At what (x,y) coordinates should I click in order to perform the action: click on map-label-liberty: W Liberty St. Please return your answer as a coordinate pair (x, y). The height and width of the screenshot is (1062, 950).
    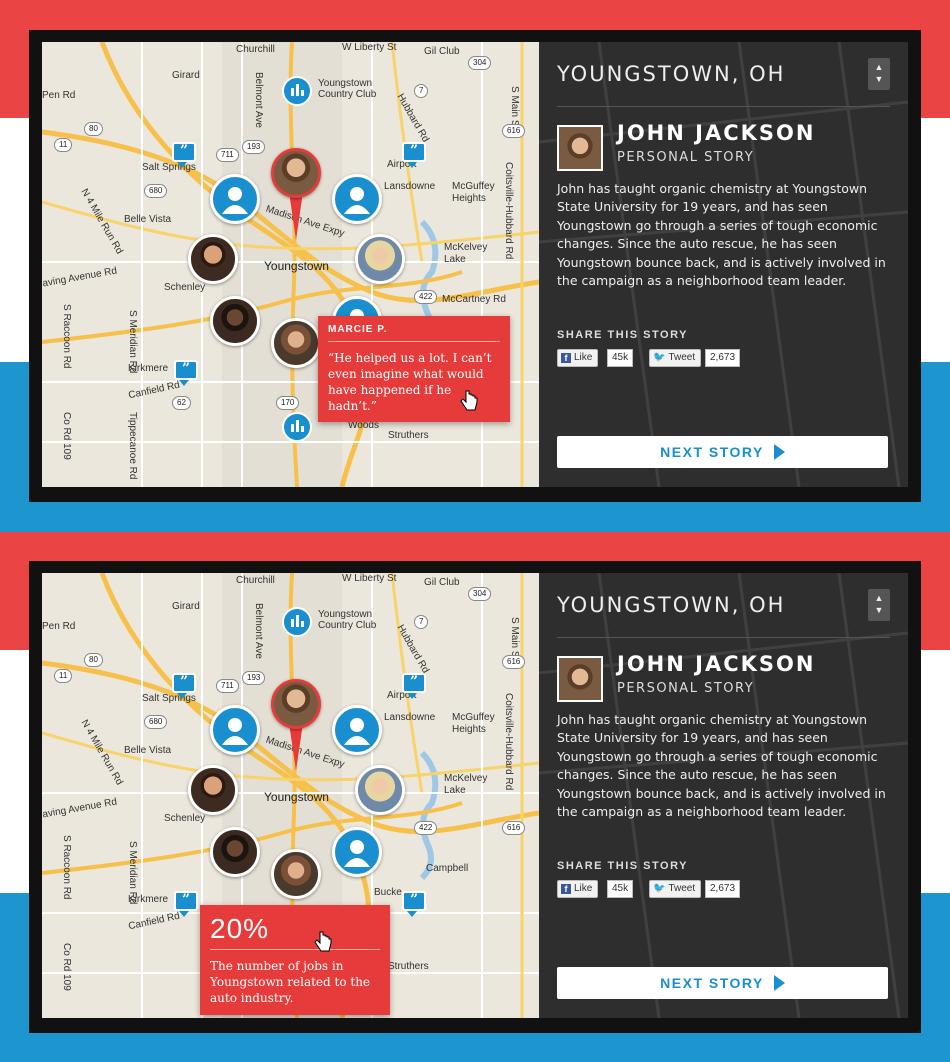
    Looking at the image, I should click on (369, 47).